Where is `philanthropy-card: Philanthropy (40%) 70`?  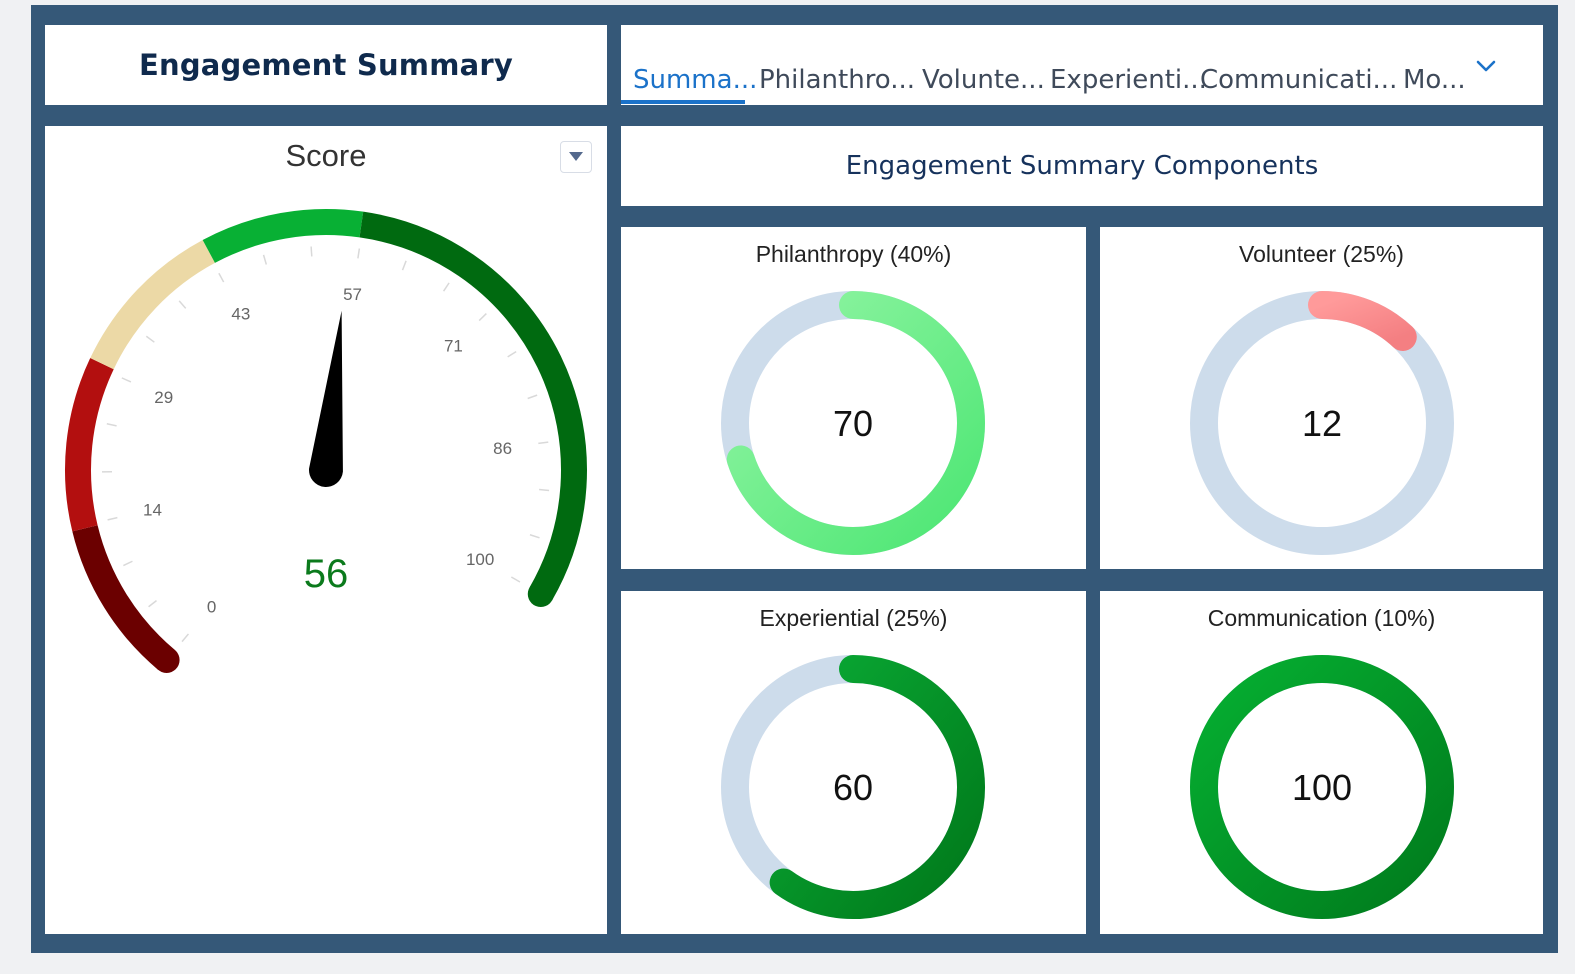
philanthropy-card: Philanthropy (40%) 70 is located at coordinates (853, 398).